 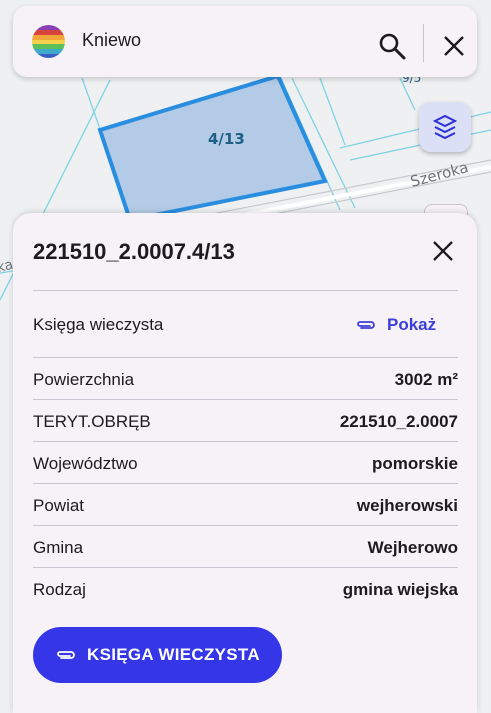 I want to click on detail-row: Województwo pomorskie, so click(x=245, y=462).